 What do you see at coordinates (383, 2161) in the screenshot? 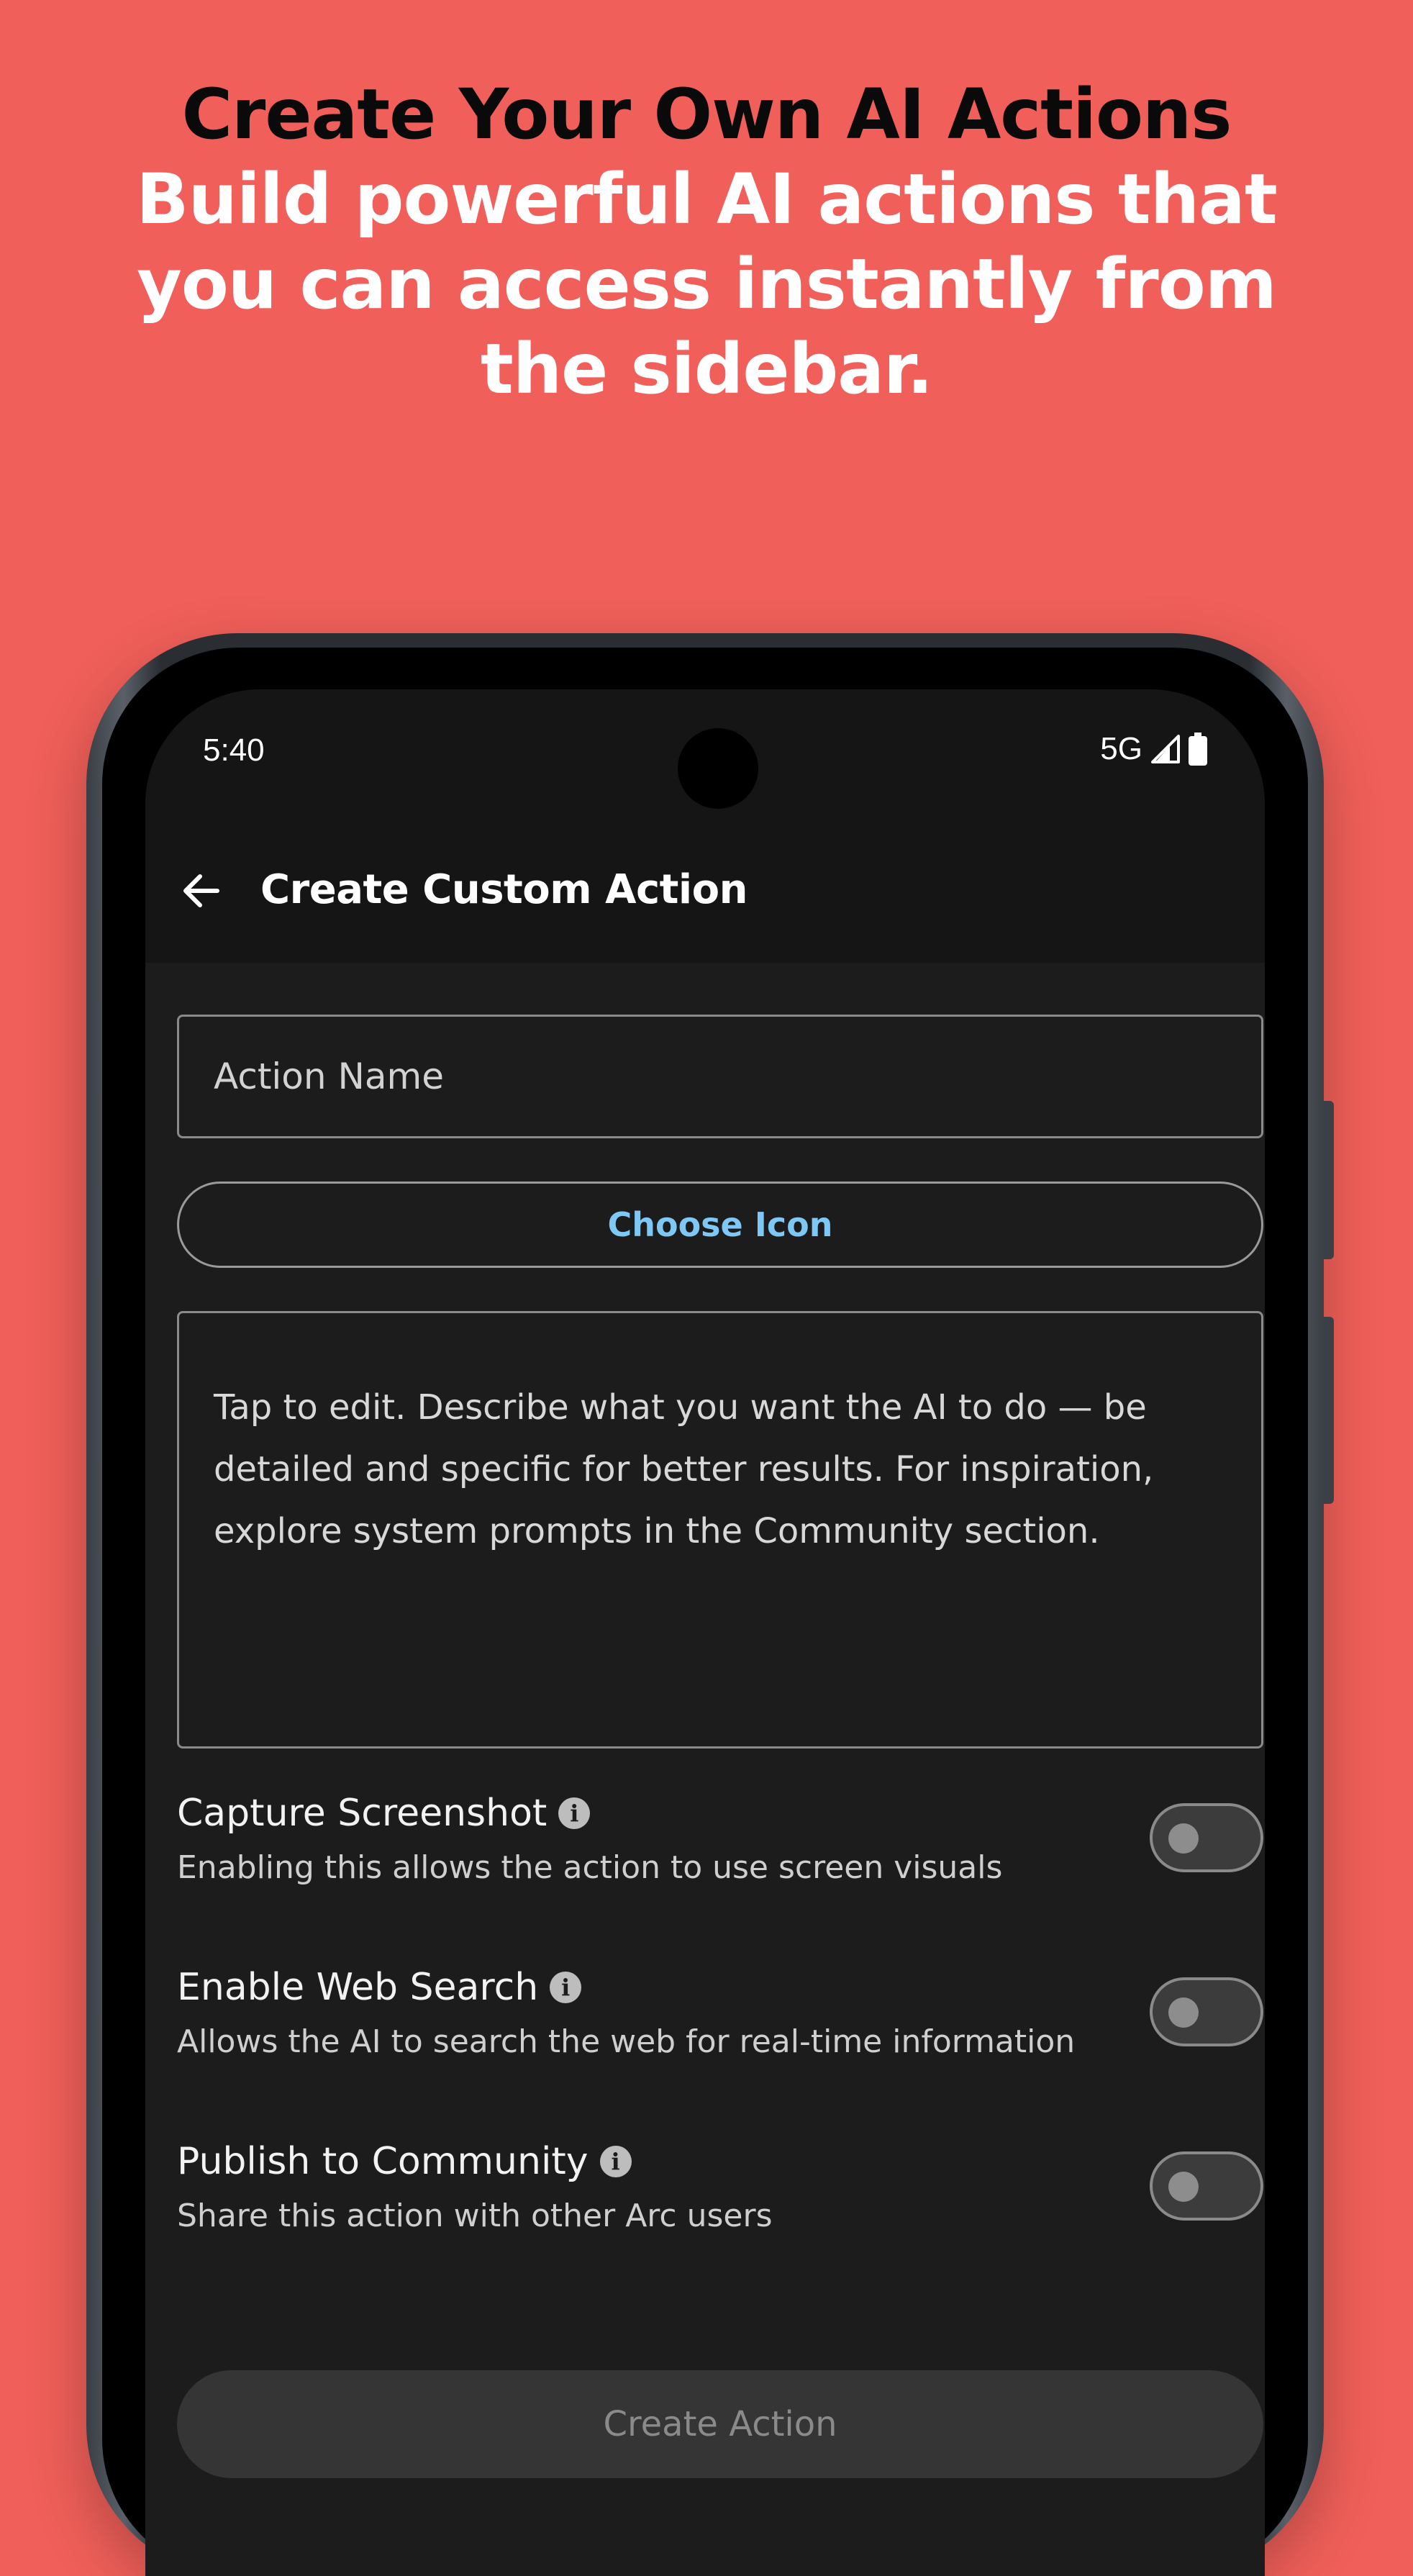
I see `toggle-title: Publish to Community` at bounding box center [383, 2161].